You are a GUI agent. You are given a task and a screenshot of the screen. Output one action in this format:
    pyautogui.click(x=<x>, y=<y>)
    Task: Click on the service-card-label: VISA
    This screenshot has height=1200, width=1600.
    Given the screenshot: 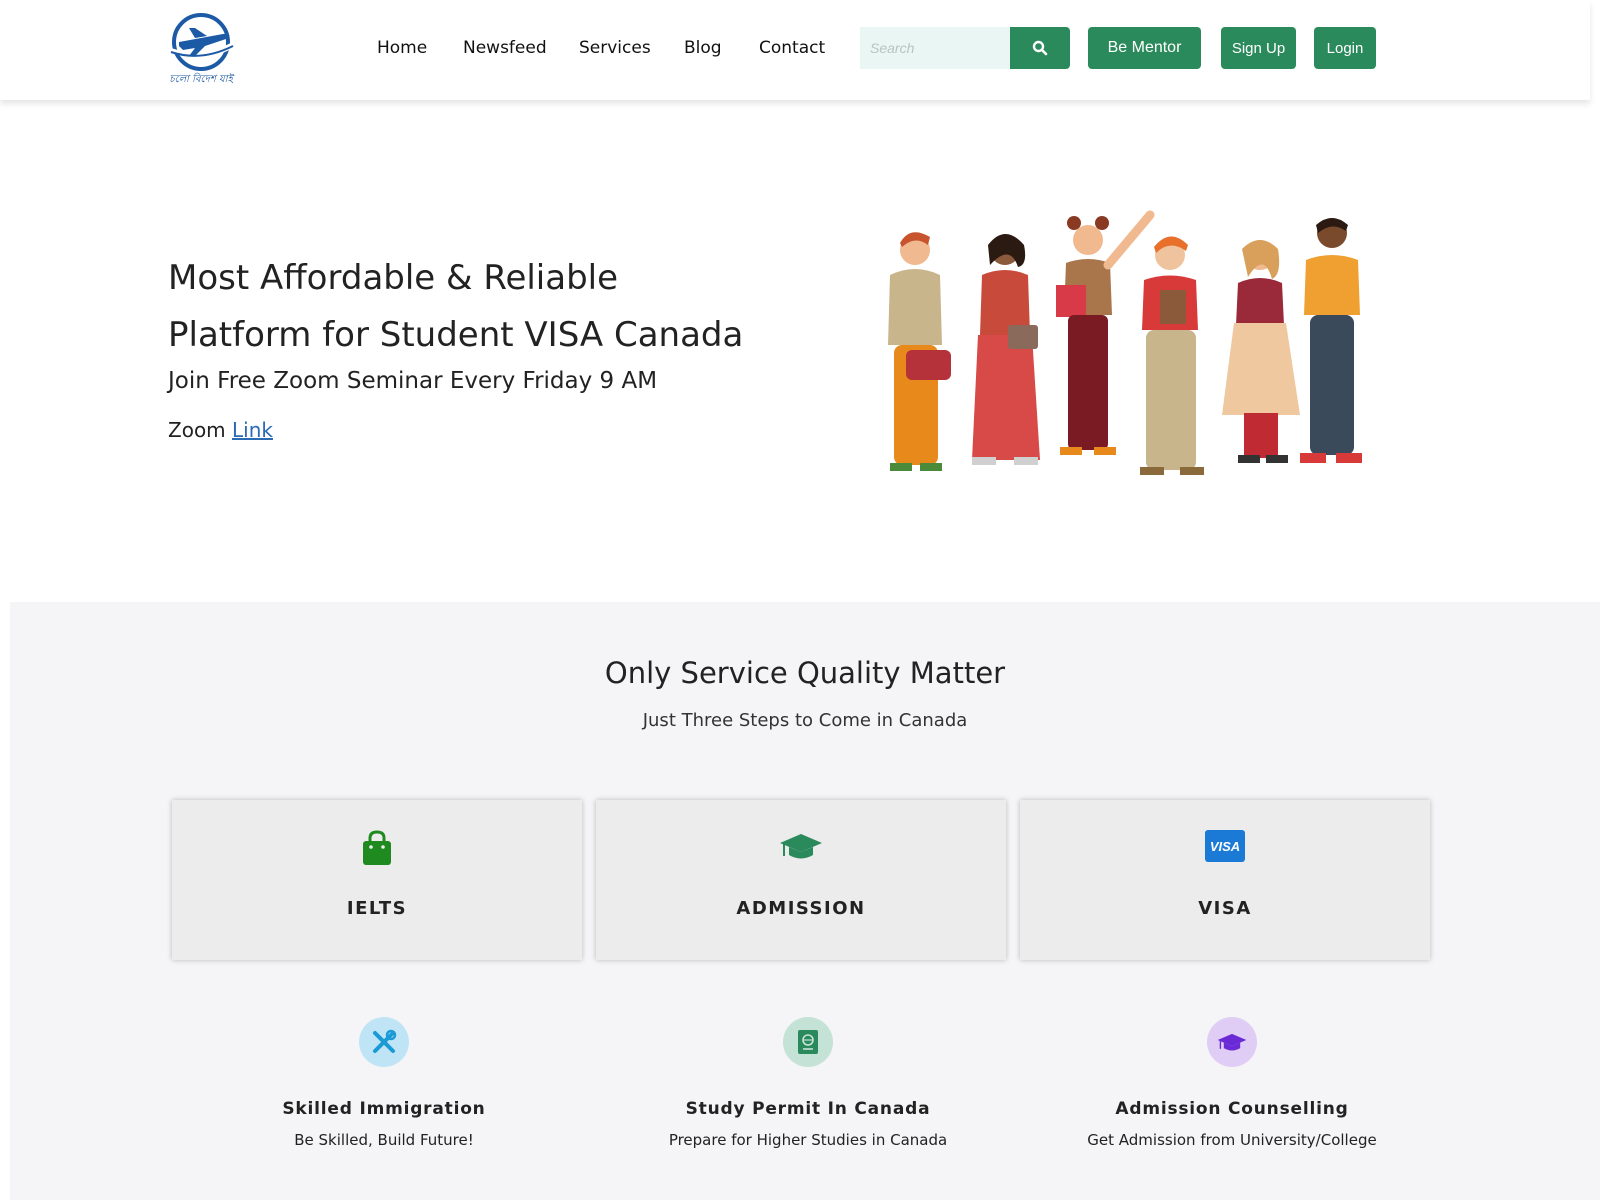 What is the action you would take?
    pyautogui.click(x=1225, y=908)
    